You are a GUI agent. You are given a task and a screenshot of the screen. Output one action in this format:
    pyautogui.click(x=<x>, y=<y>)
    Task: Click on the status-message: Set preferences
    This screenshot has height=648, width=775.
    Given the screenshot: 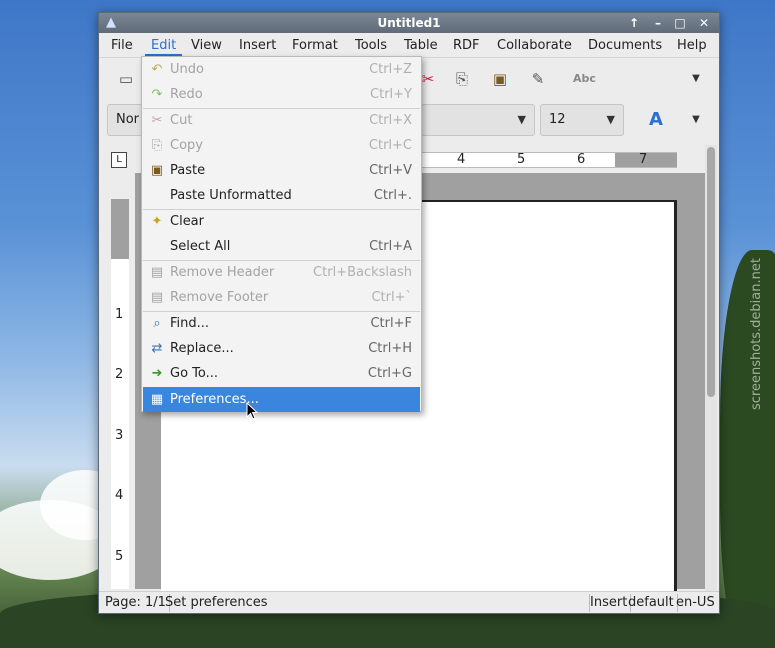 What is the action you would take?
    pyautogui.click(x=376, y=603)
    